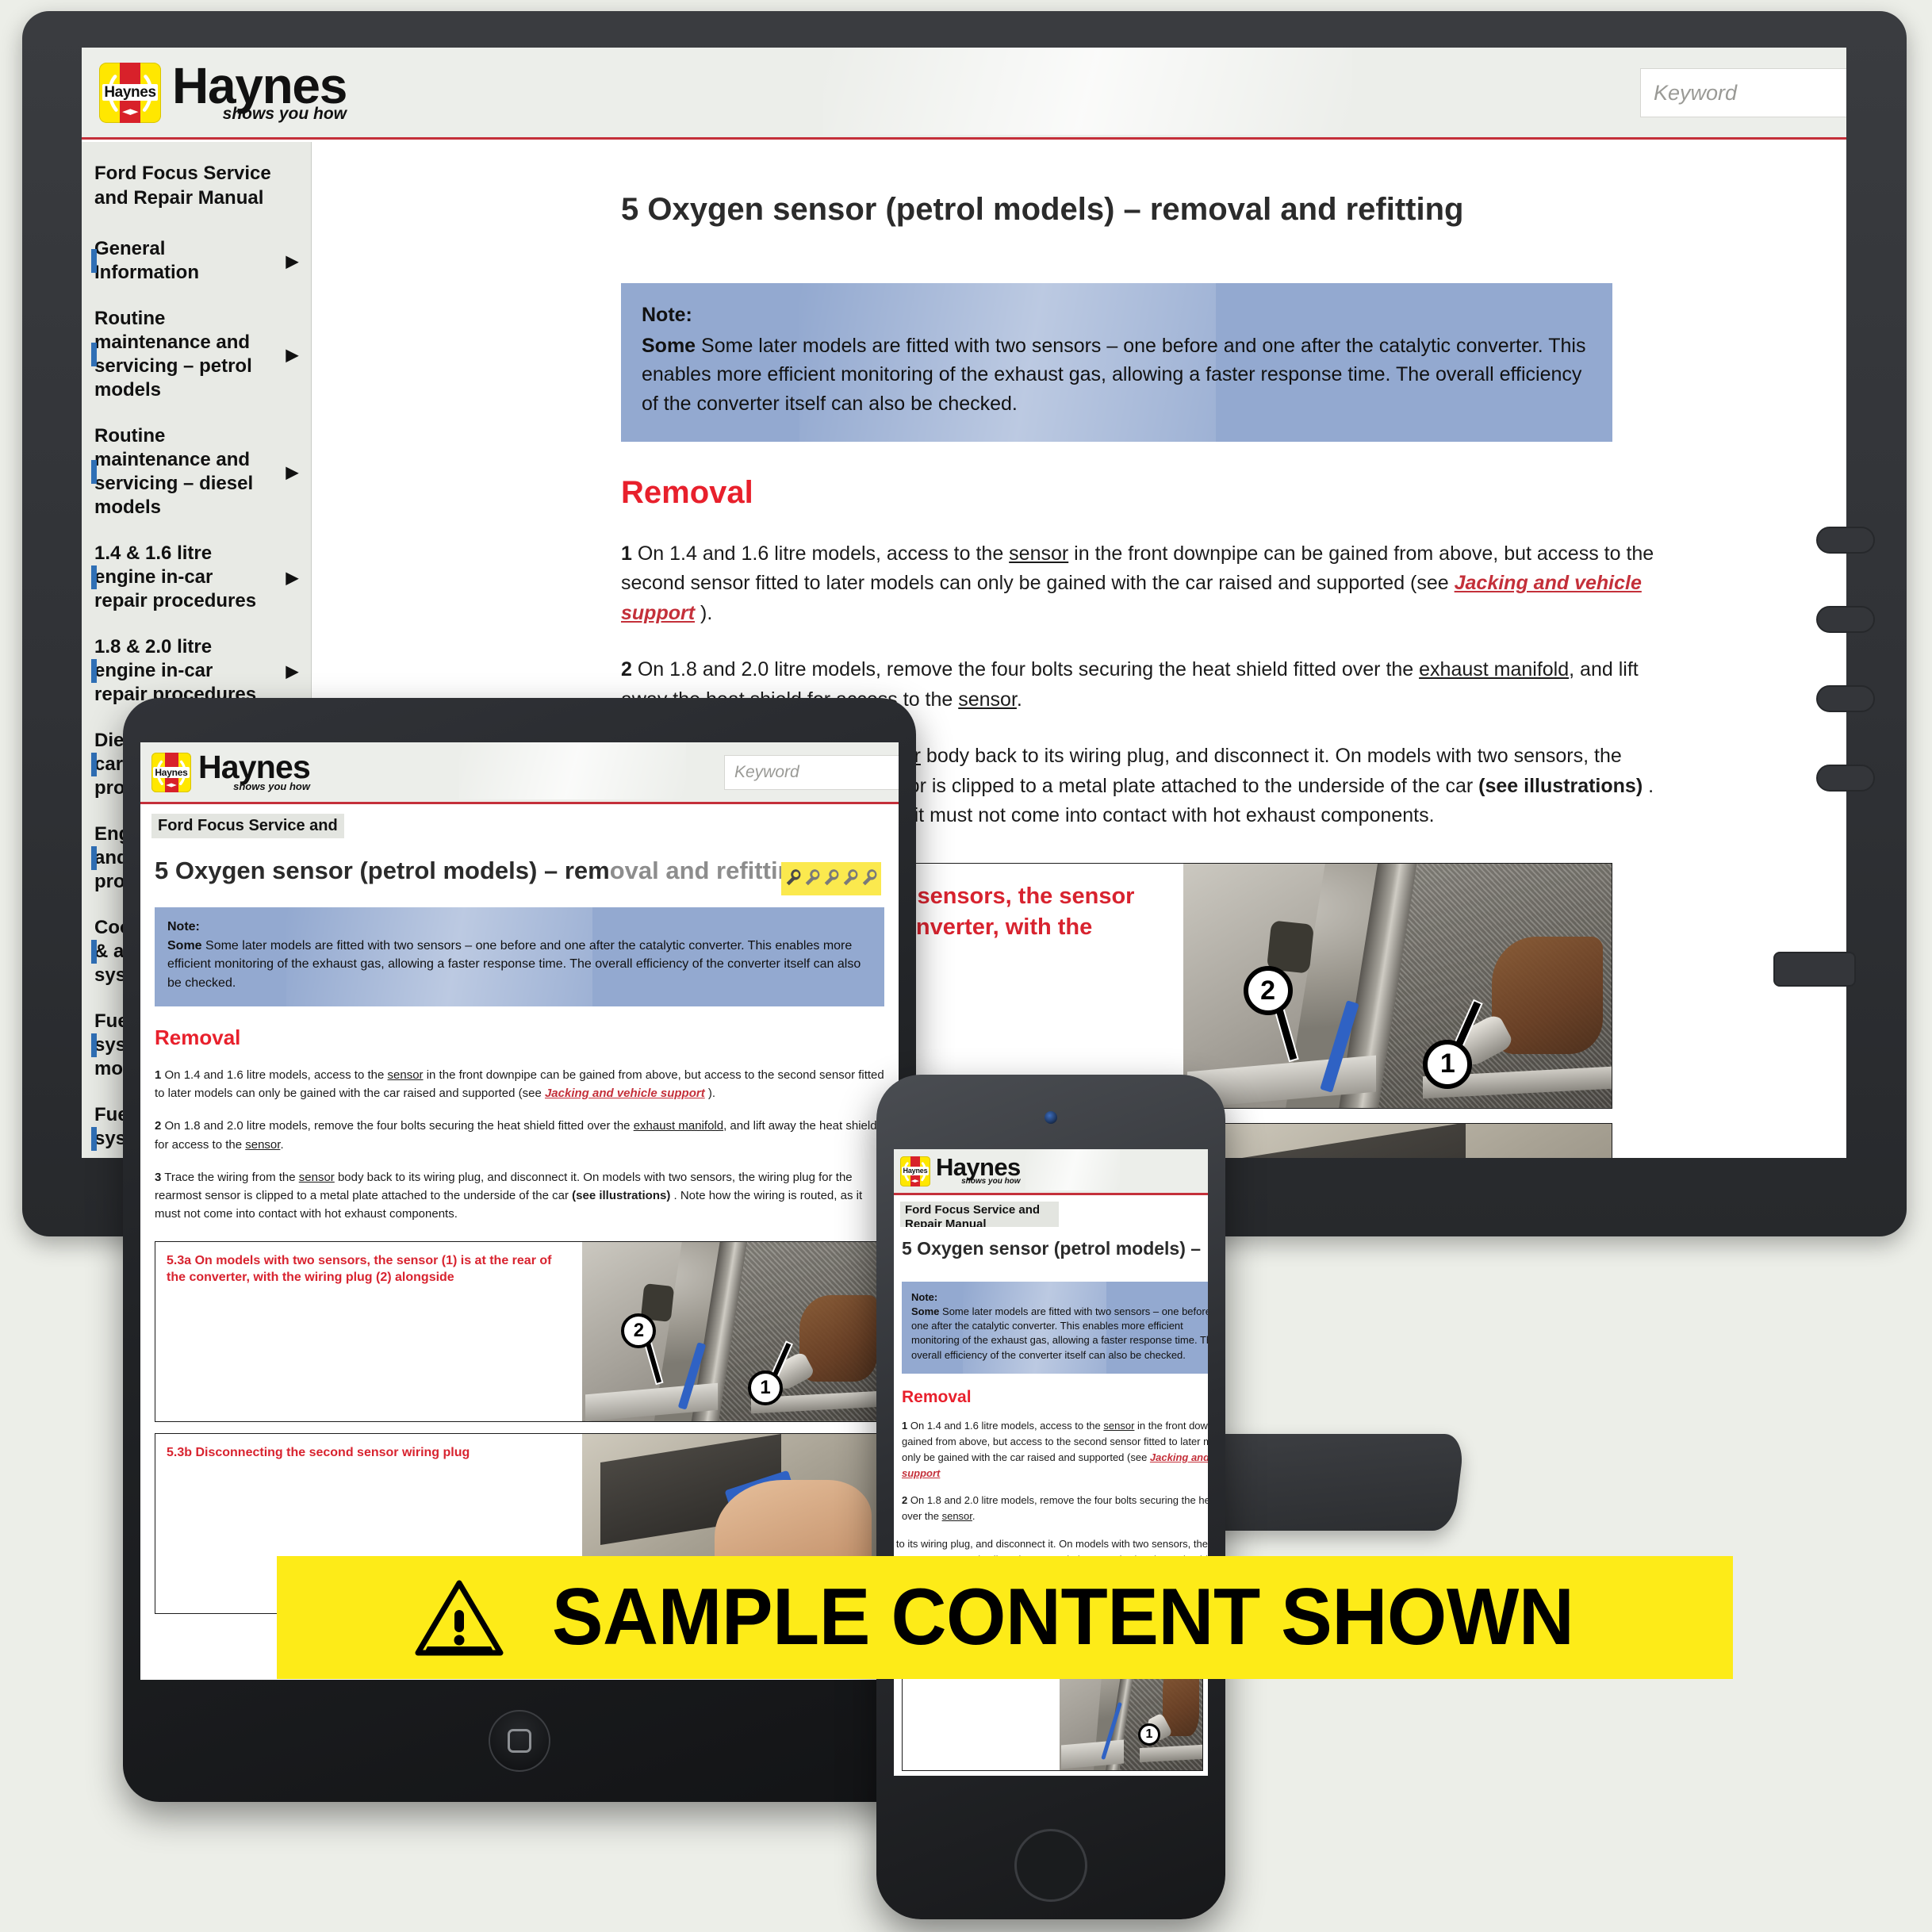 The image size is (1932, 1932). Describe the element at coordinates (1398, 1140) in the screenshot. I see `figure-image` at that location.